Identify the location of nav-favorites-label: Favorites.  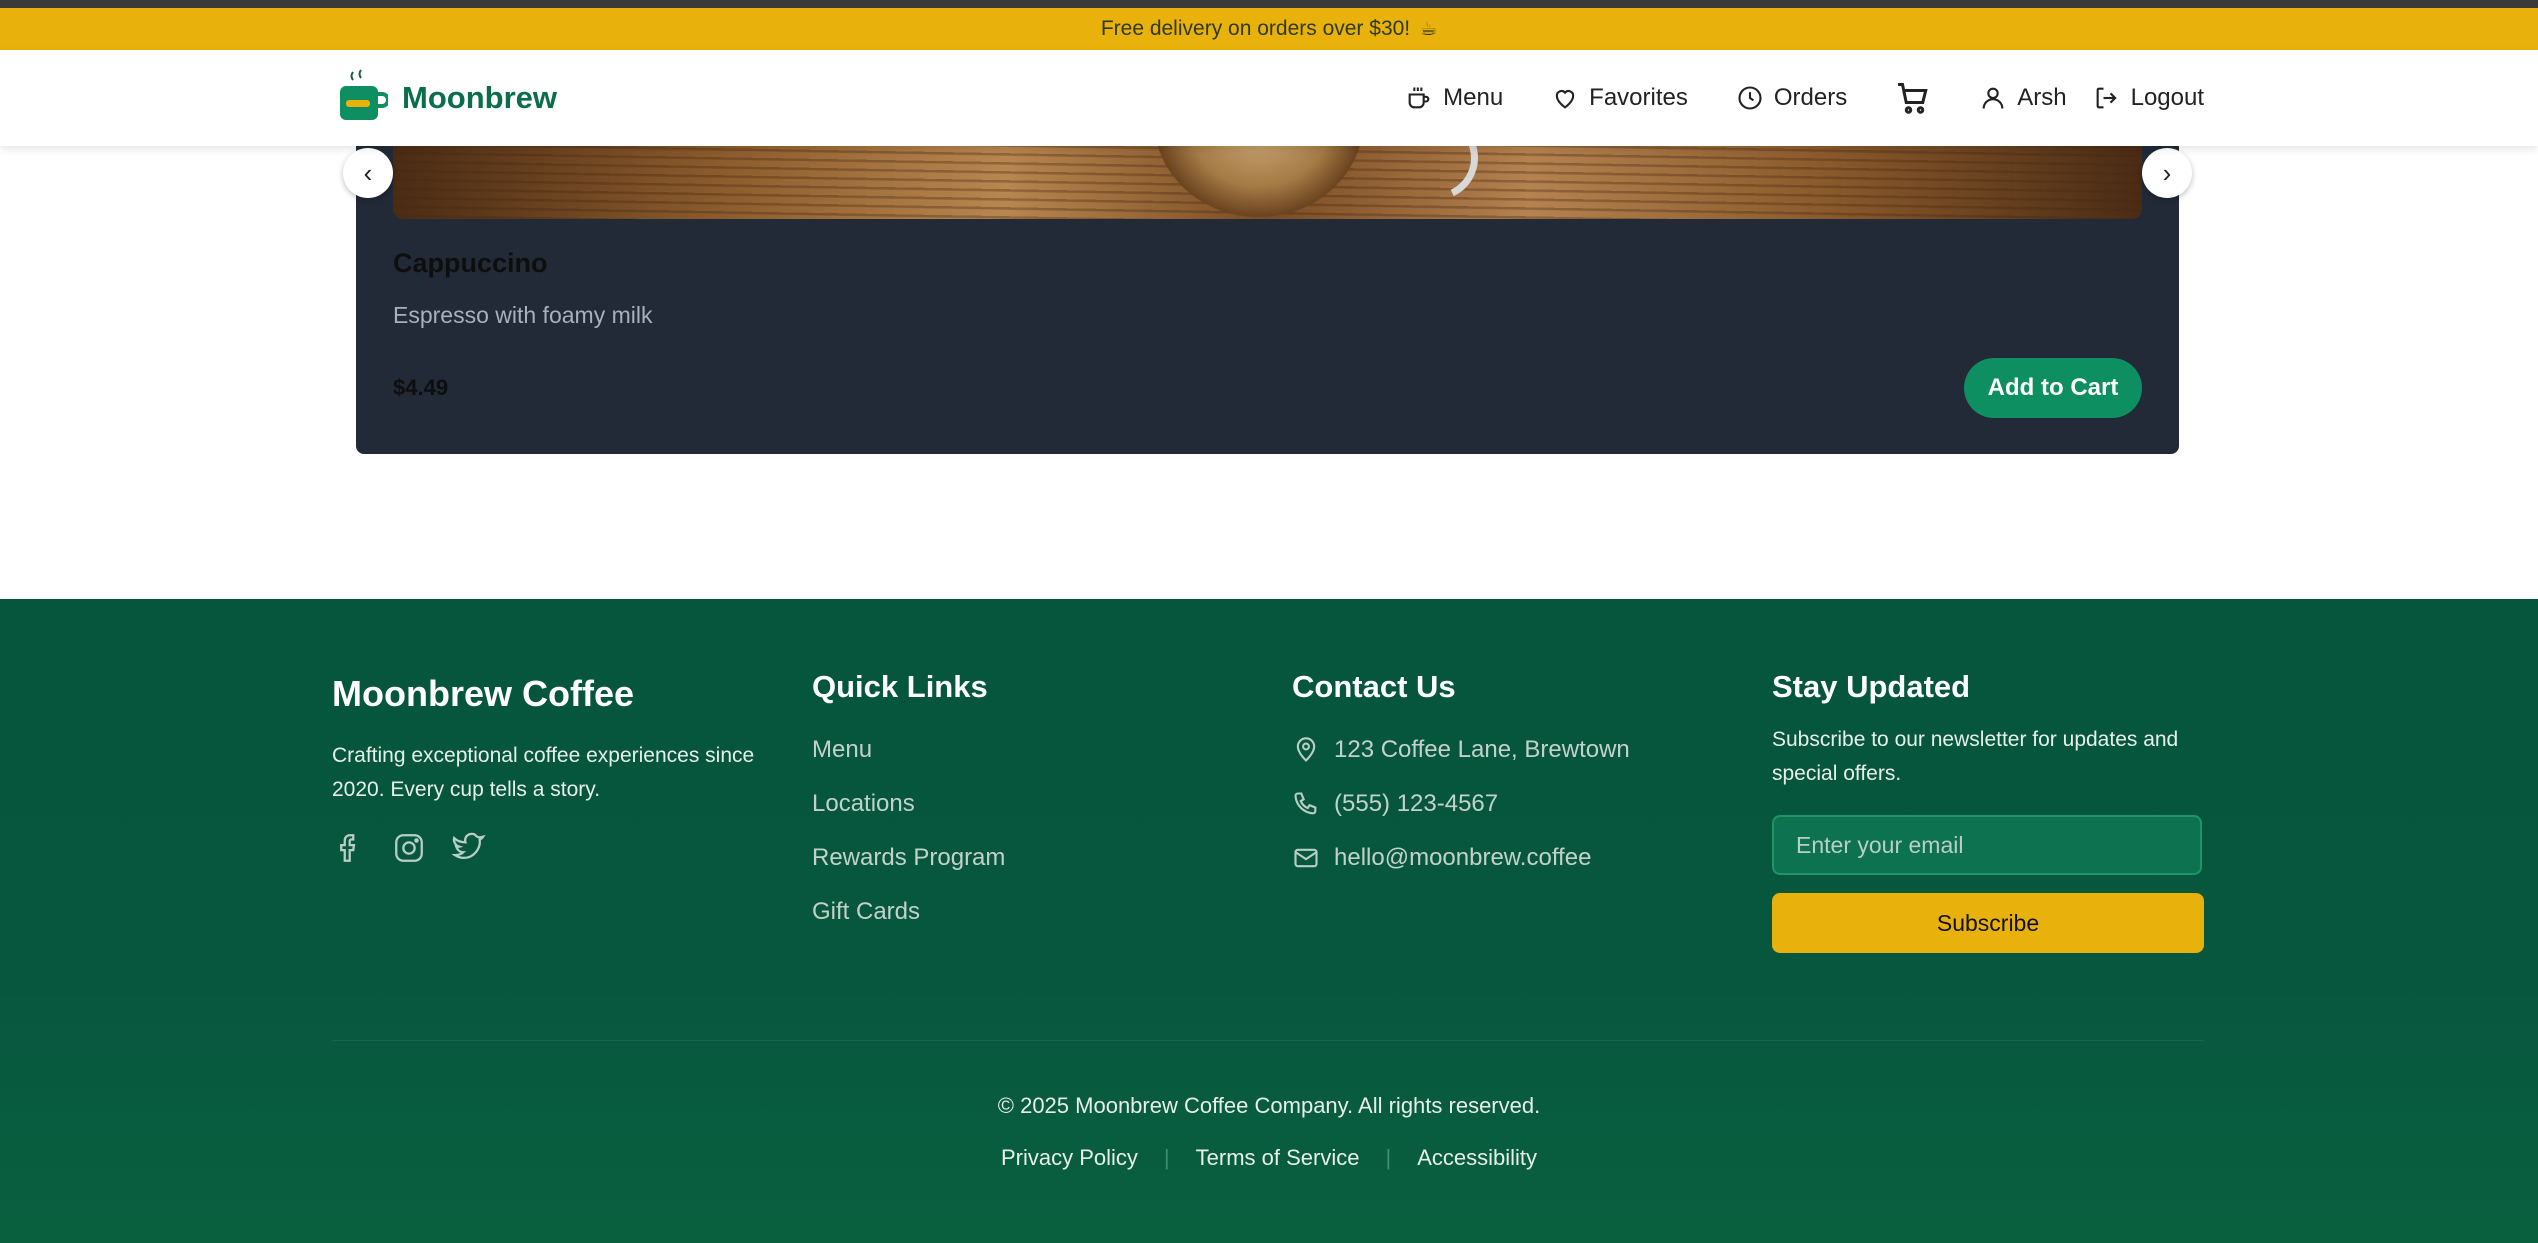
(1638, 97).